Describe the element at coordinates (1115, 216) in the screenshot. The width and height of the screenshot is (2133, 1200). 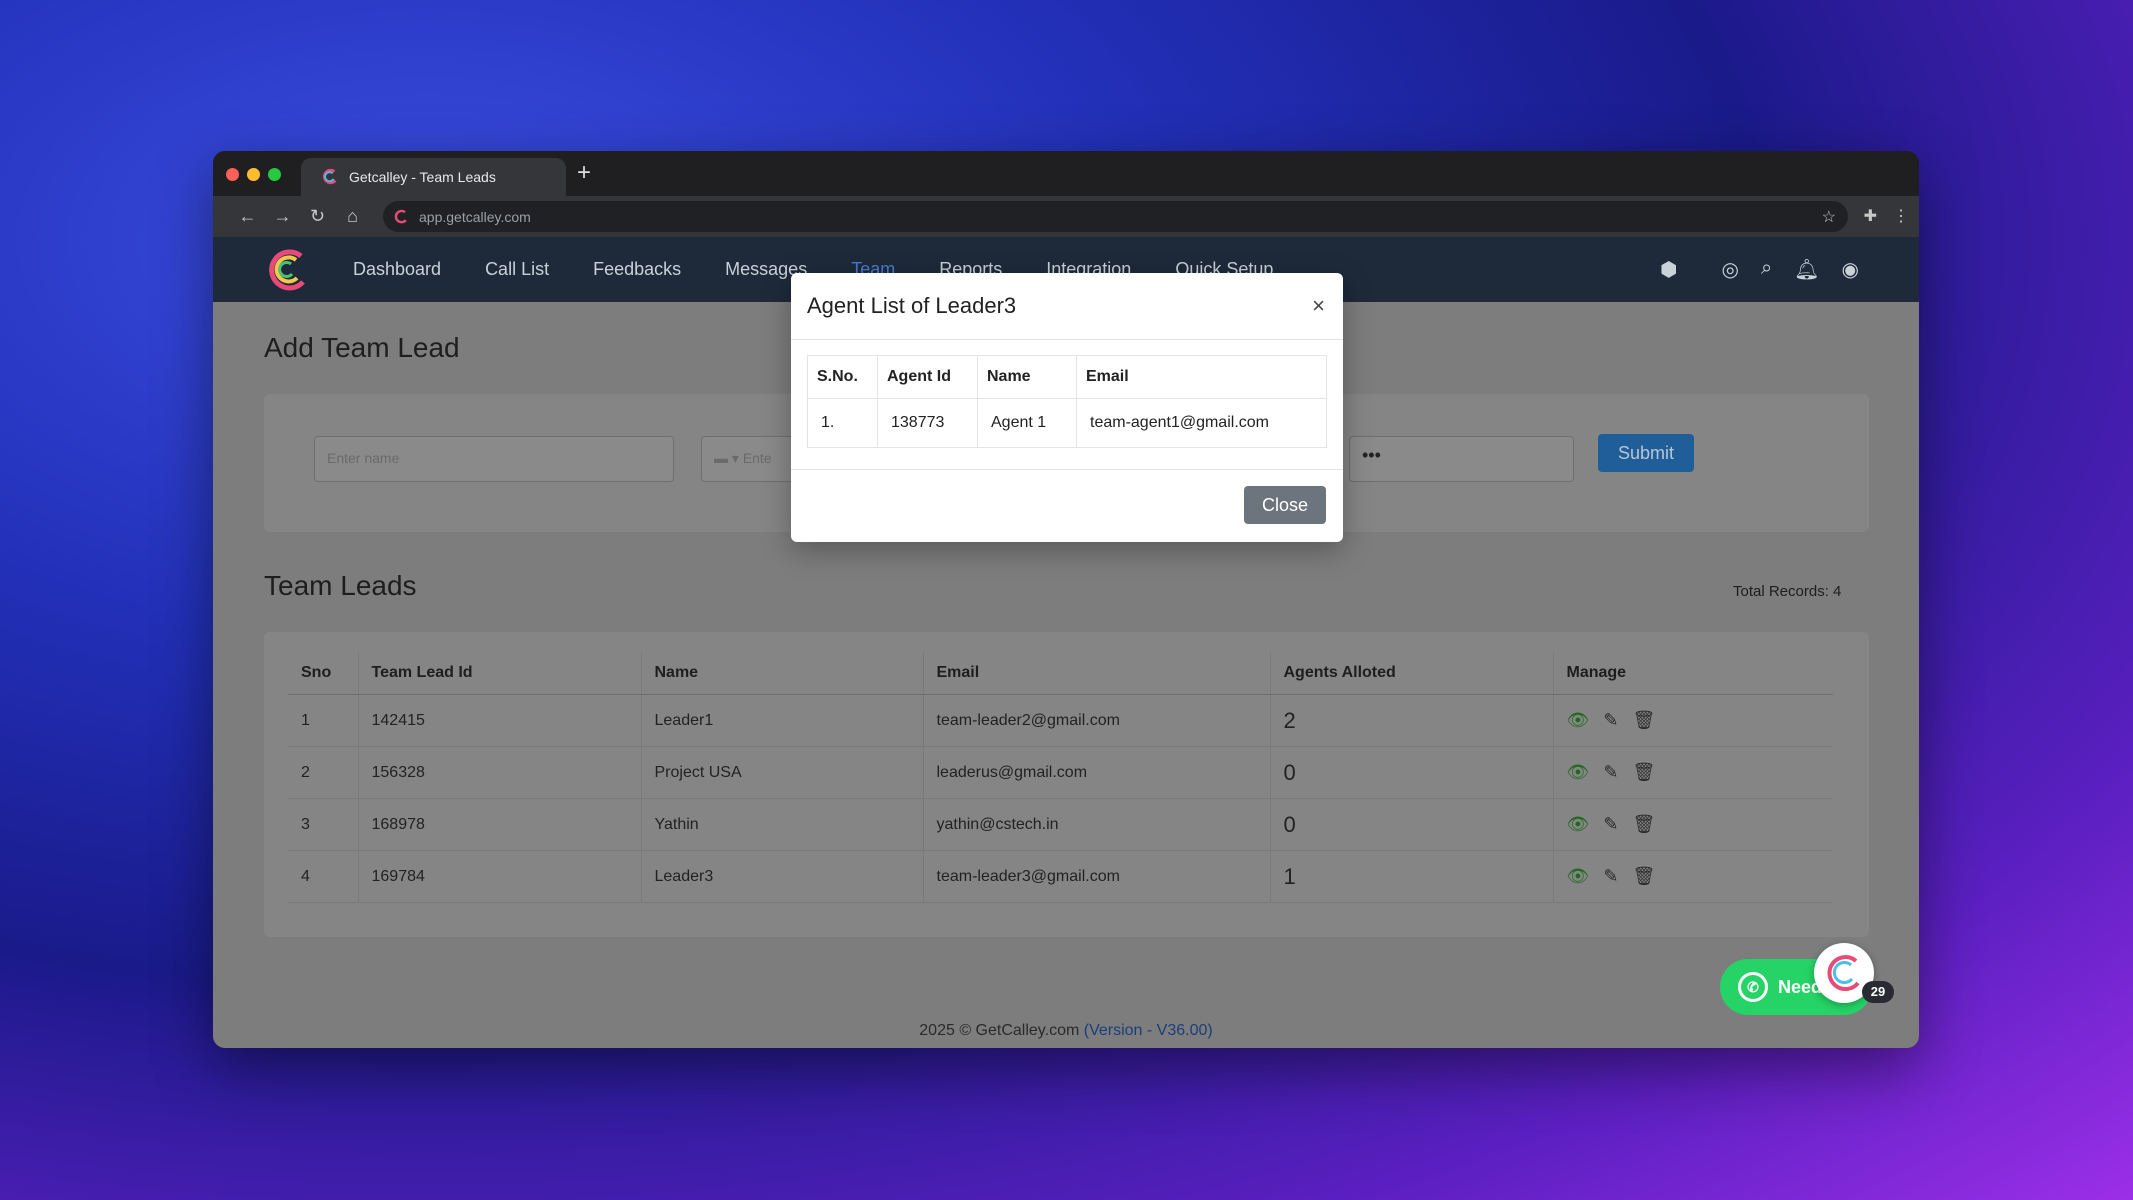
I see `address-bar: app.getcalley.com ☆` at that location.